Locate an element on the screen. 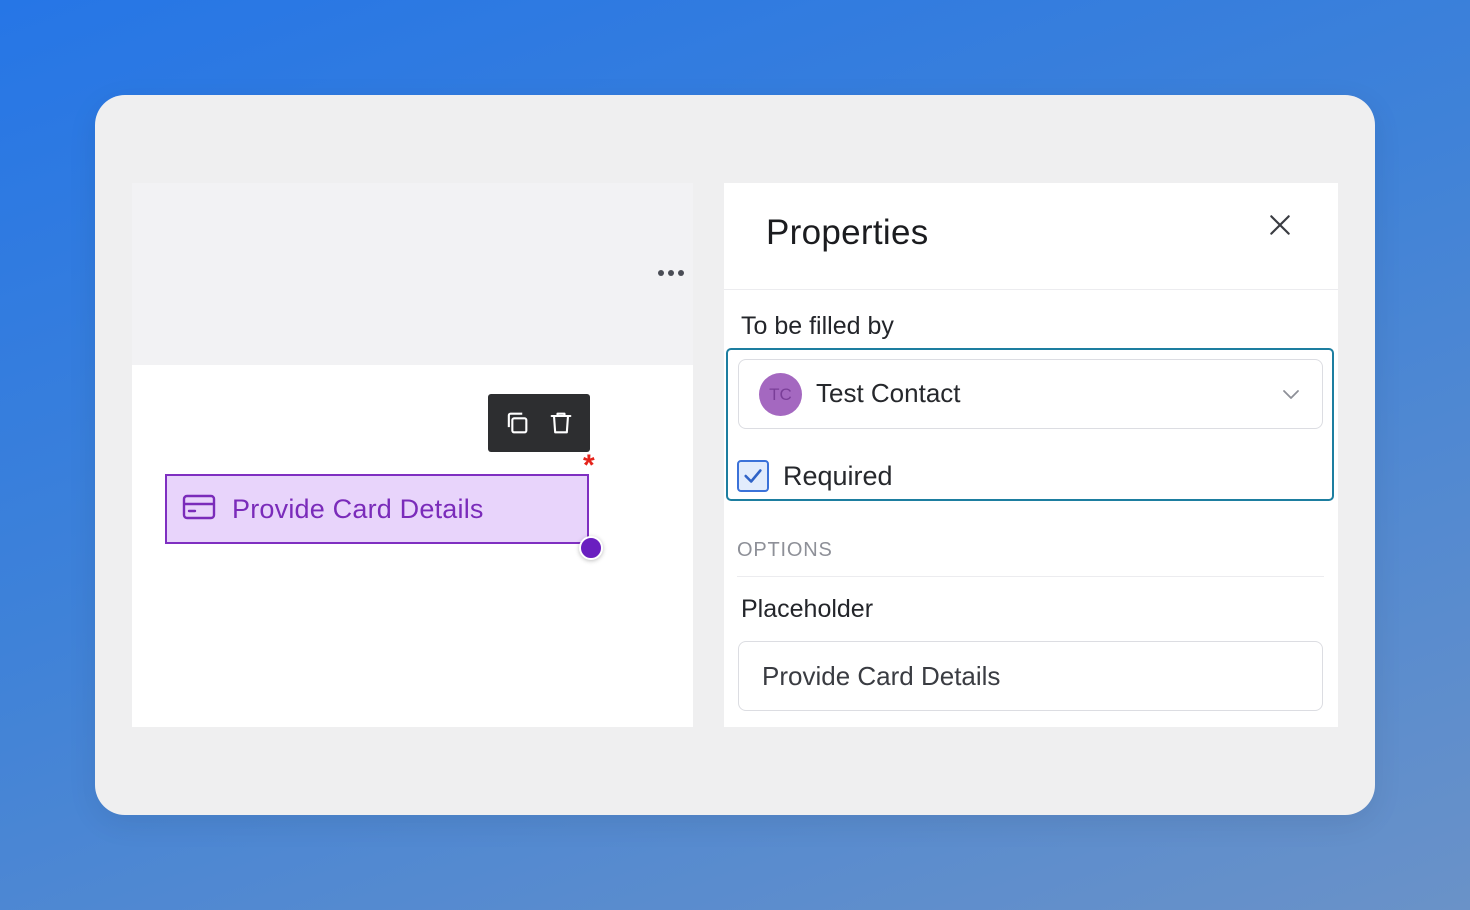 The width and height of the screenshot is (1470, 910). card-details-field: Provide Card Details is located at coordinates (377, 509).